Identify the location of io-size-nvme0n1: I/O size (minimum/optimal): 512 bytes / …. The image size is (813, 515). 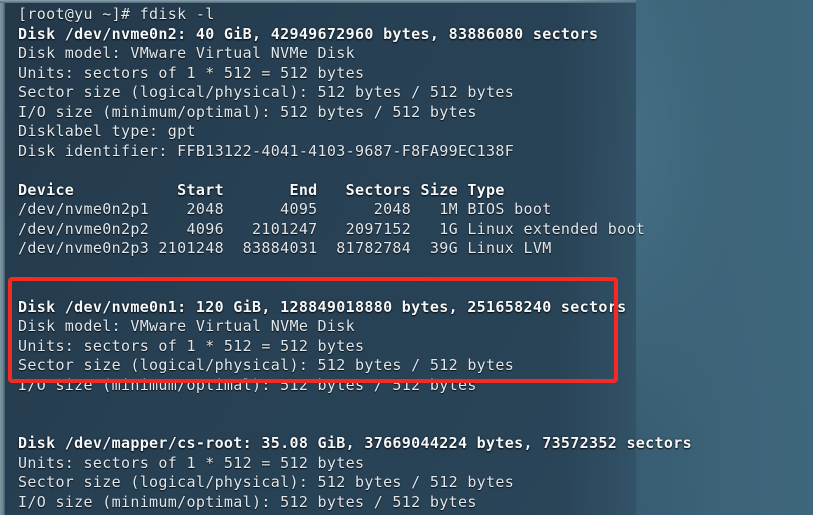
(247, 384).